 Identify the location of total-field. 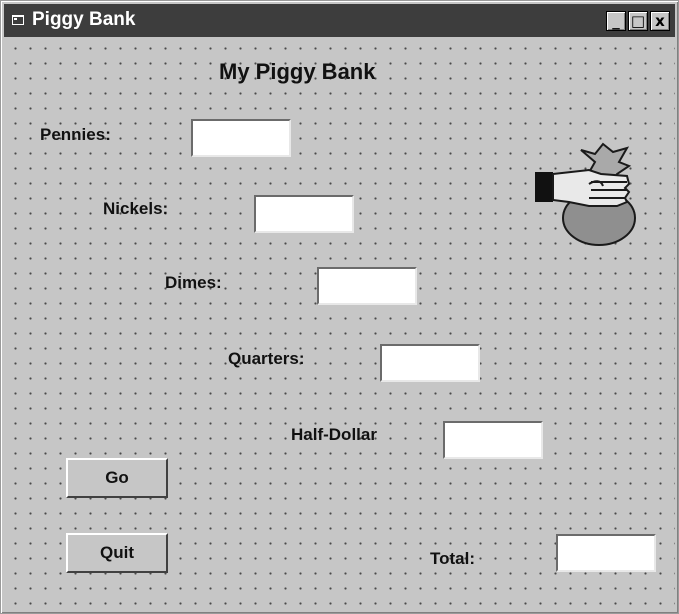
(606, 553).